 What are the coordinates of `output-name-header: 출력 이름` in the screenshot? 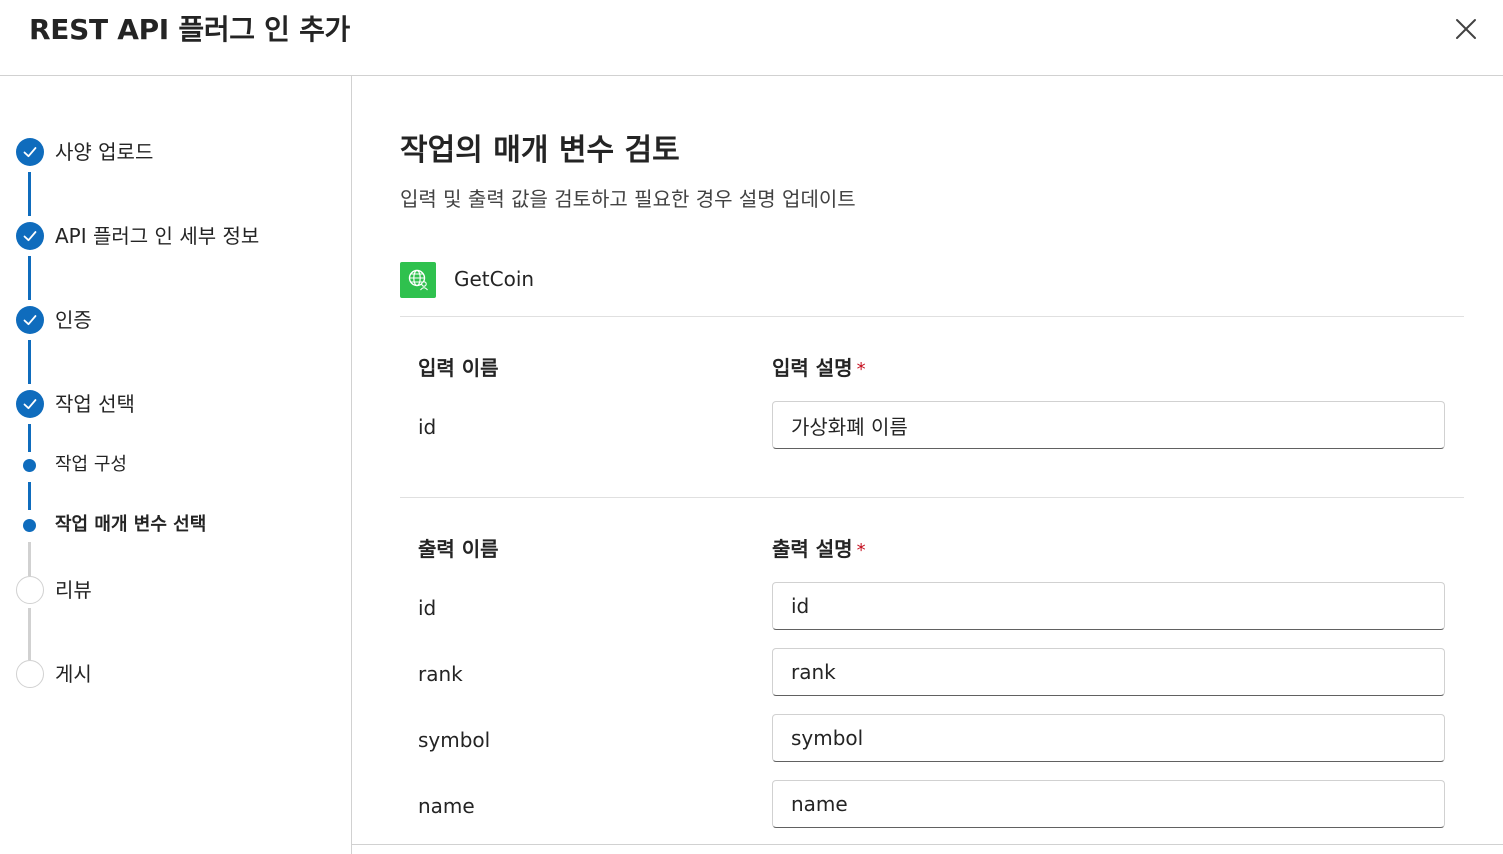 It's located at (458, 549).